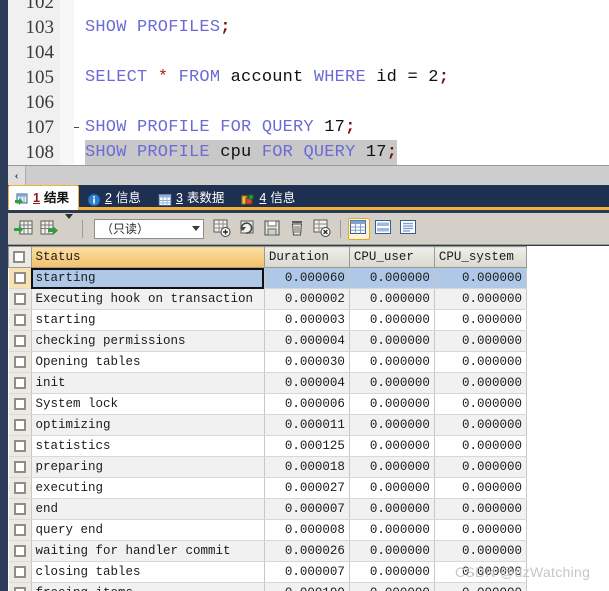 The image size is (609, 591). What do you see at coordinates (43, 197) in the screenshot?
I see `tab-1: 1 结果` at bounding box center [43, 197].